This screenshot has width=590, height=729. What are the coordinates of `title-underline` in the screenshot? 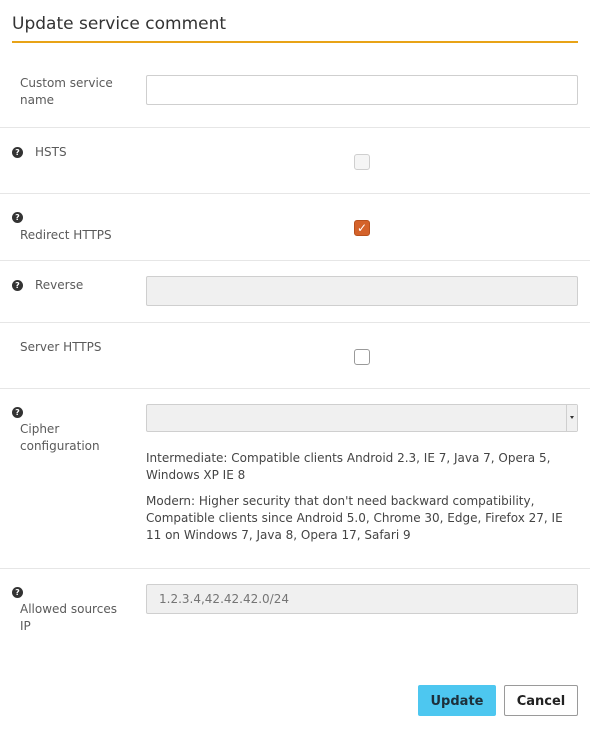 It's located at (295, 42).